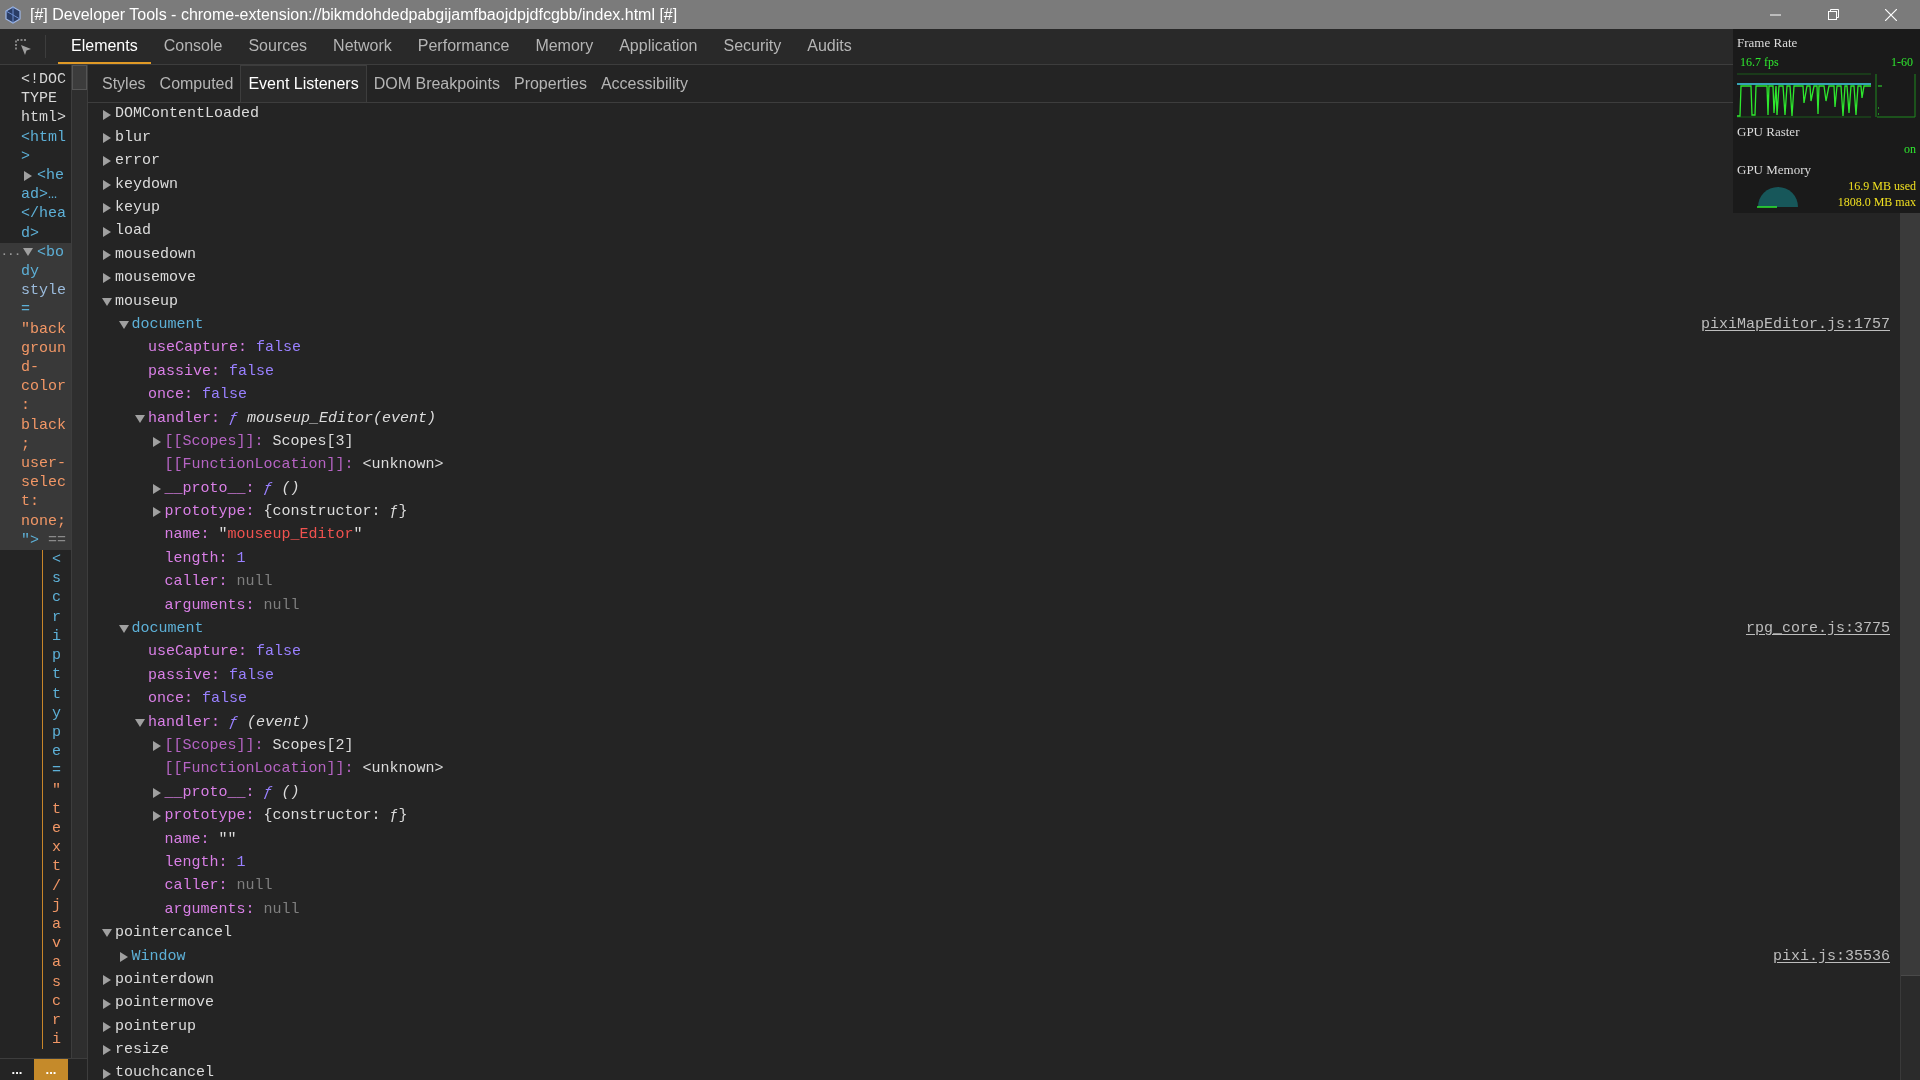 This screenshot has height=1080, width=1920. I want to click on window-title: [#] Developer Tools - chrome-extension://bikmdohdedpabgijamfbaojdpjdfcgbb/index.html [#], so click(354, 14).